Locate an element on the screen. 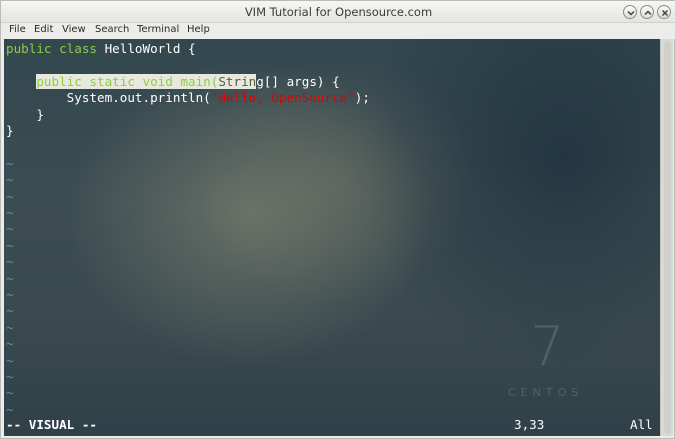 The width and height of the screenshot is (675, 439). code-text: ); is located at coordinates (362, 98).